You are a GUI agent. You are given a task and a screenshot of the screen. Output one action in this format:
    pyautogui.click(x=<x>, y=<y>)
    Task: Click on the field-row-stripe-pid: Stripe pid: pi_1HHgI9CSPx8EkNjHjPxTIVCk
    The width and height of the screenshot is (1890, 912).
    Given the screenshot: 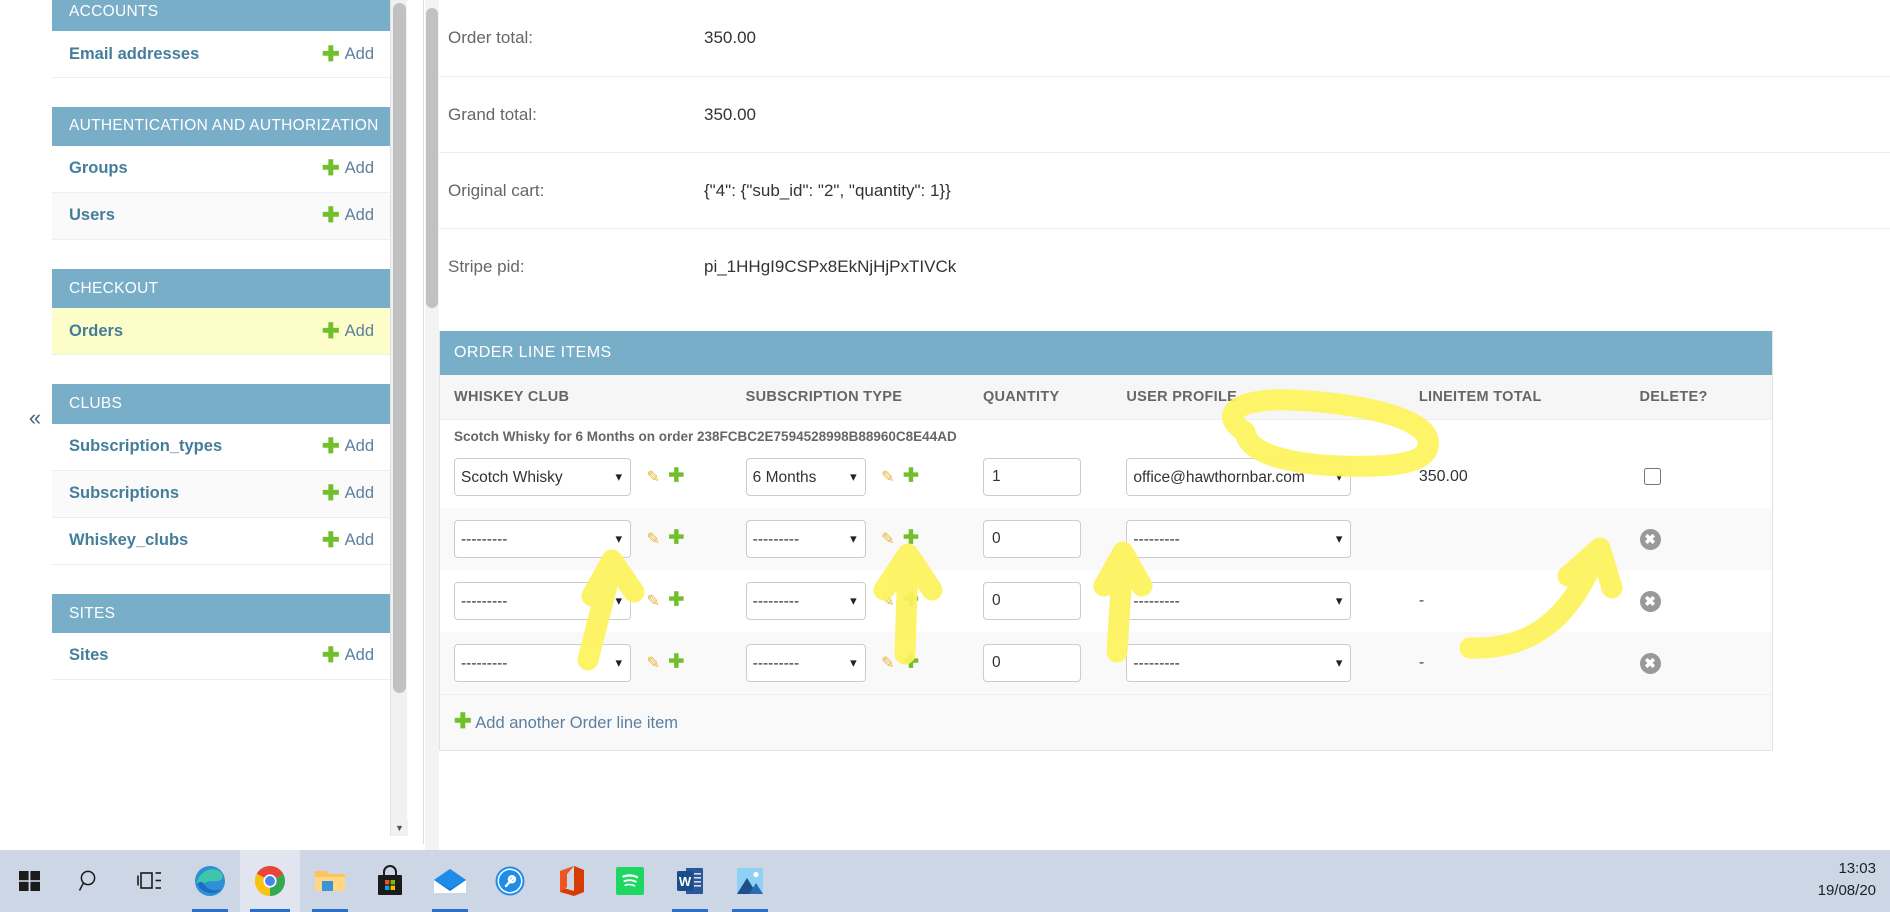 What is the action you would take?
    pyautogui.click(x=1164, y=266)
    